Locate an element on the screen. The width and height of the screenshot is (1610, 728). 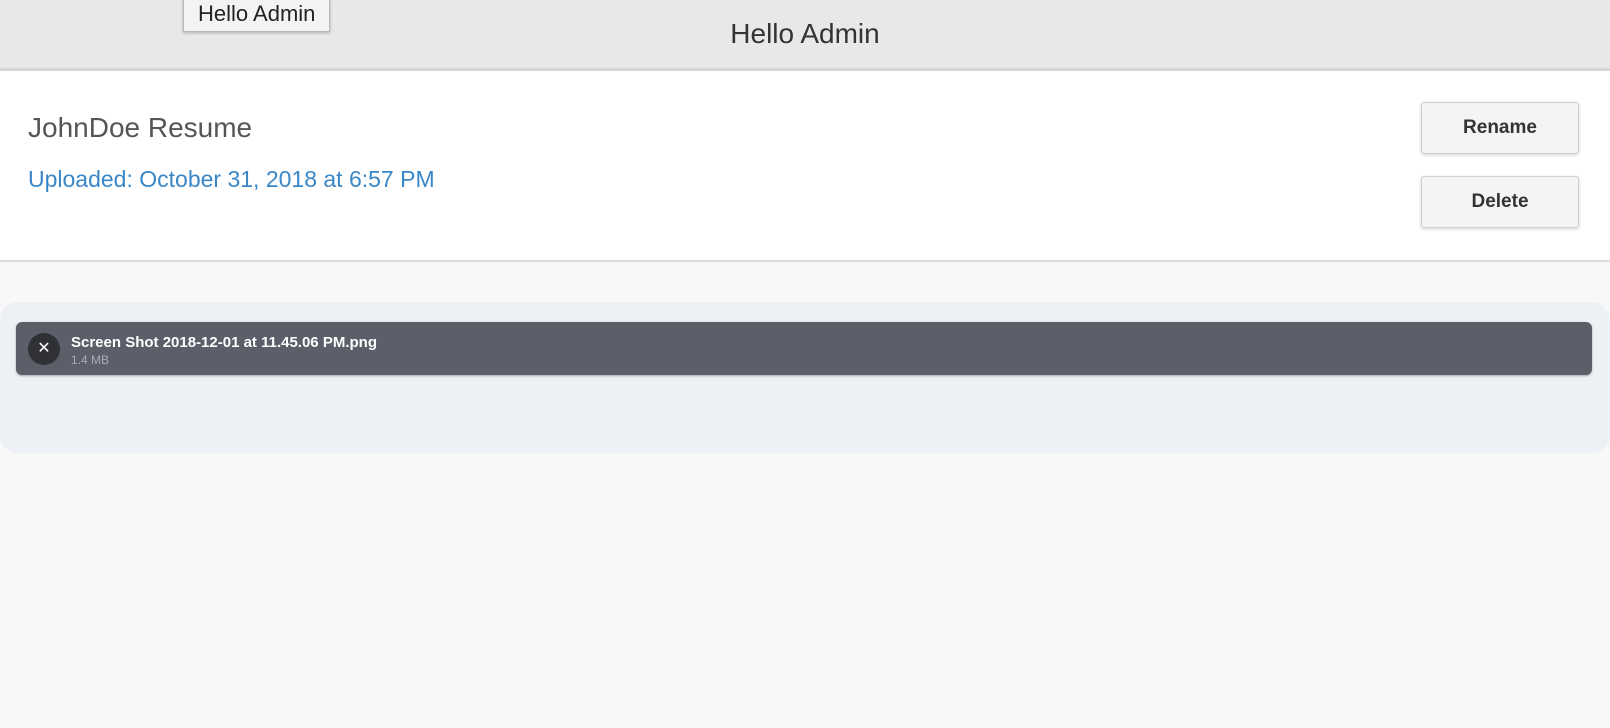
tooltip: Hello Admin is located at coordinates (257, 16).